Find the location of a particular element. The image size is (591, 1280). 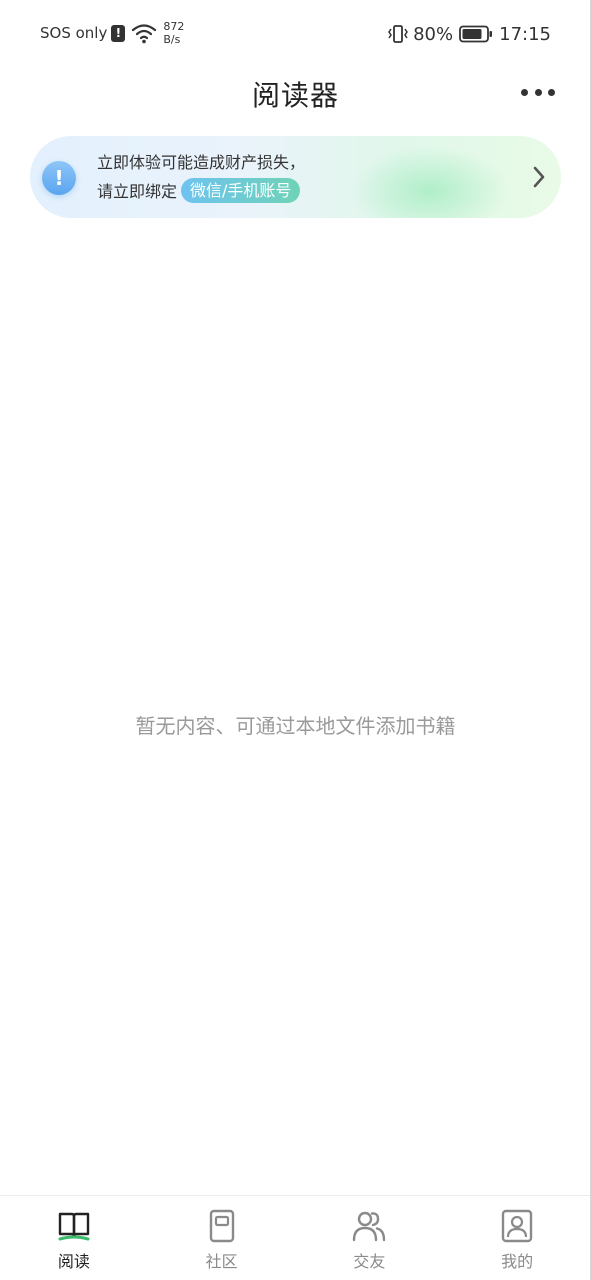

status-right: 80% 17:15 is located at coordinates (469, 34).